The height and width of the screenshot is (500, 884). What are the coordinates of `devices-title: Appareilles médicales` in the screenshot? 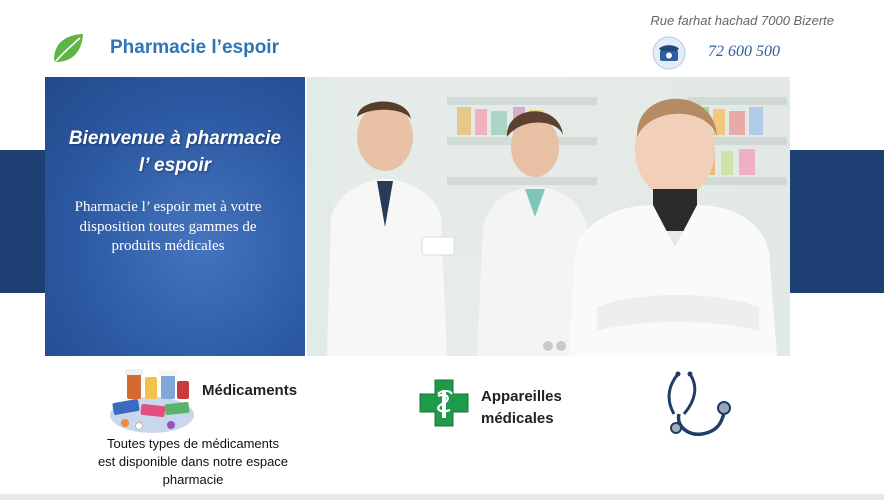 It's located at (536, 408).